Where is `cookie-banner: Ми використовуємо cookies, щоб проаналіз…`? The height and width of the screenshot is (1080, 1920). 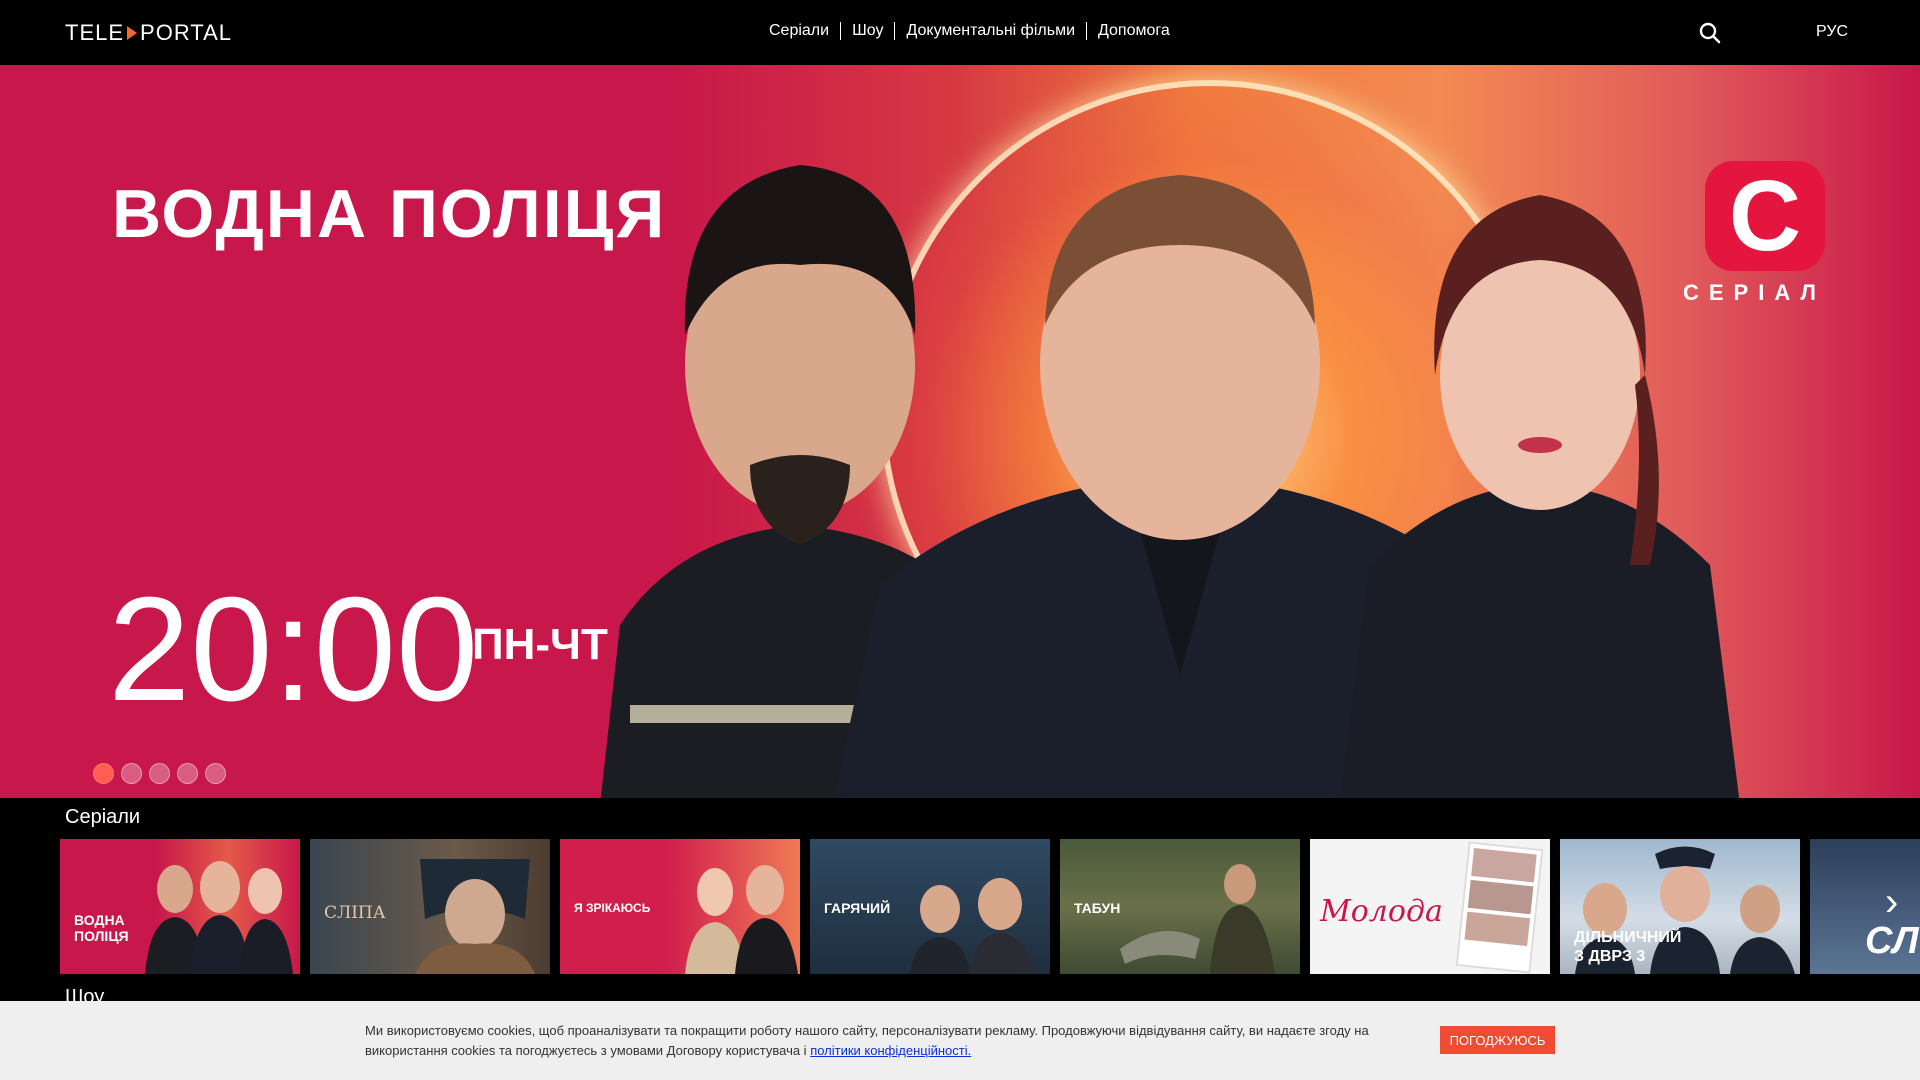
cookie-banner: Ми використовуємо cookies, щоб проаналіз… is located at coordinates (960, 1040).